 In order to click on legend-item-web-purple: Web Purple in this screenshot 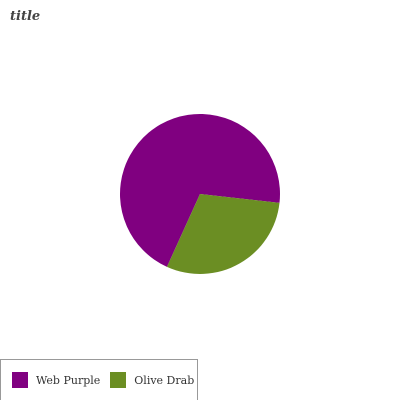, I will do `click(56, 380)`.